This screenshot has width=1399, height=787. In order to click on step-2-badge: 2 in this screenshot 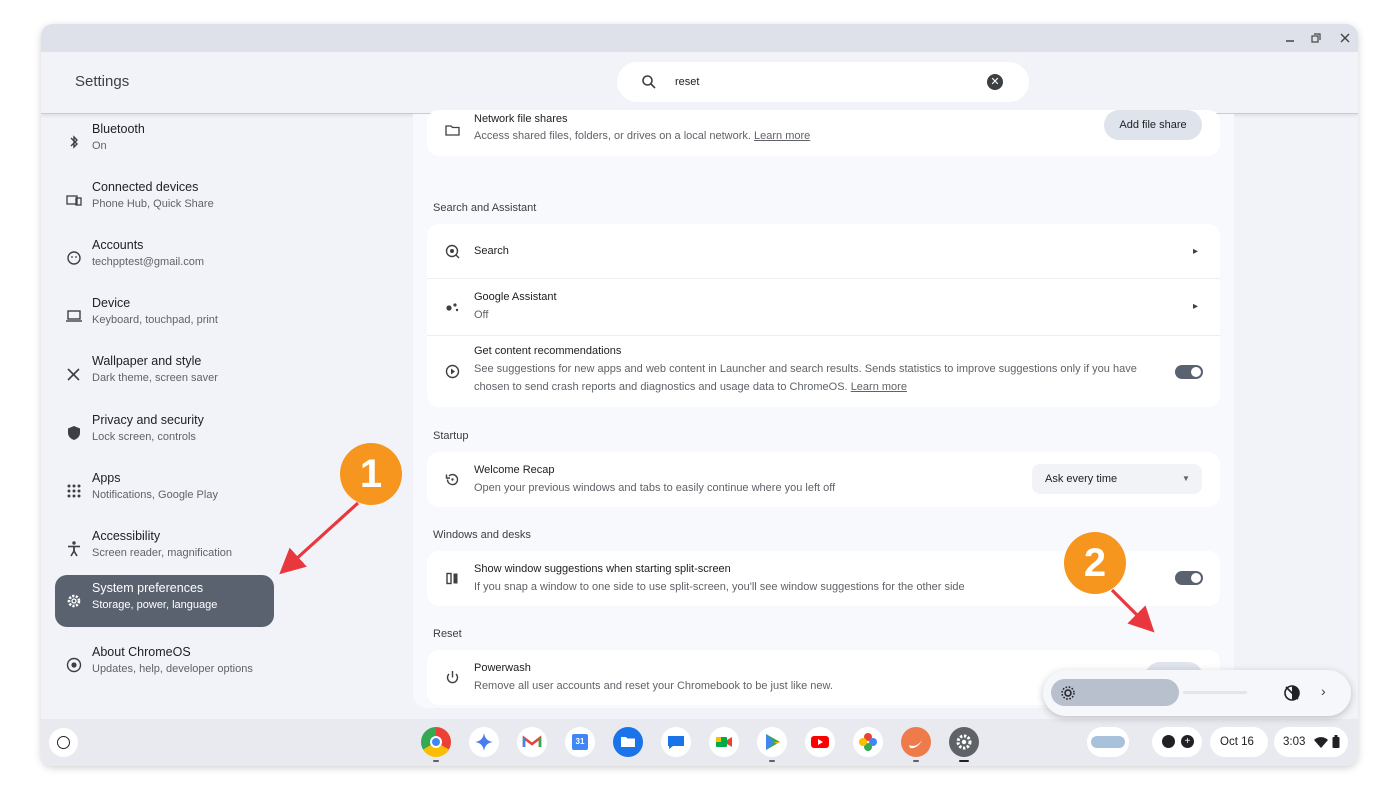, I will do `click(1095, 563)`.